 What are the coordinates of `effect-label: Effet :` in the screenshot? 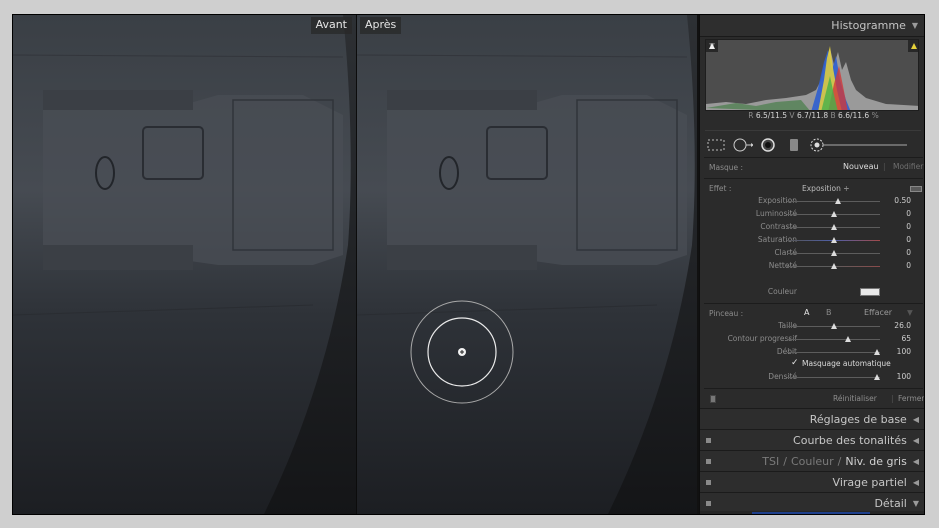 It's located at (720, 188).